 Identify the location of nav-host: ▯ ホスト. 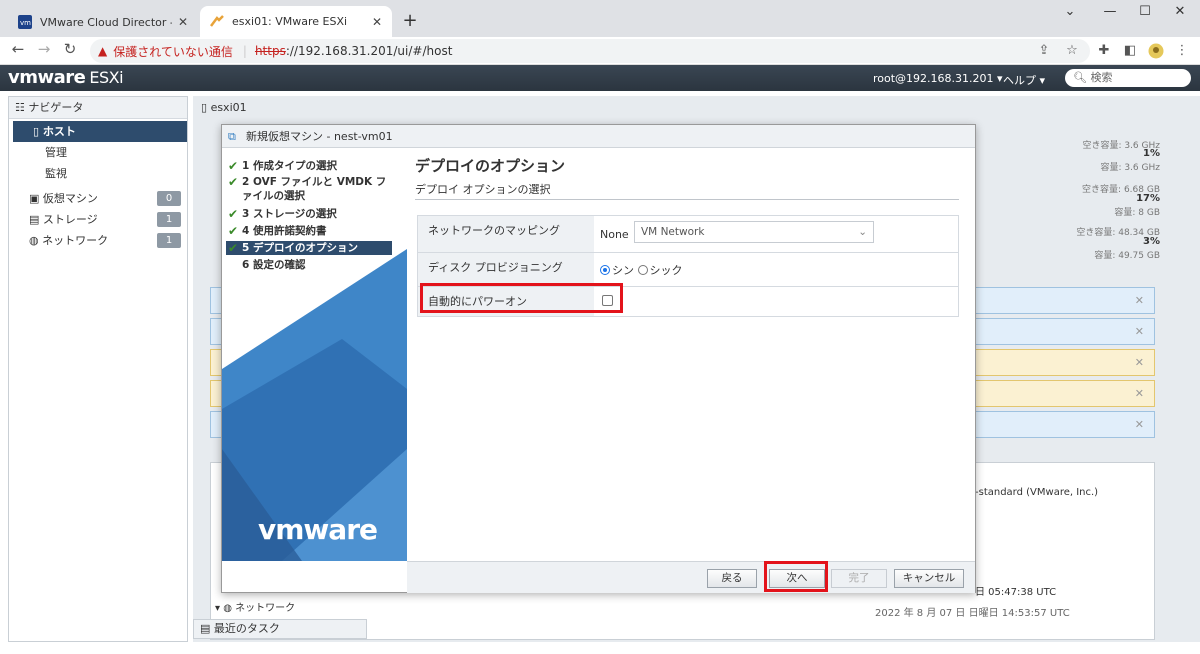
(100, 131).